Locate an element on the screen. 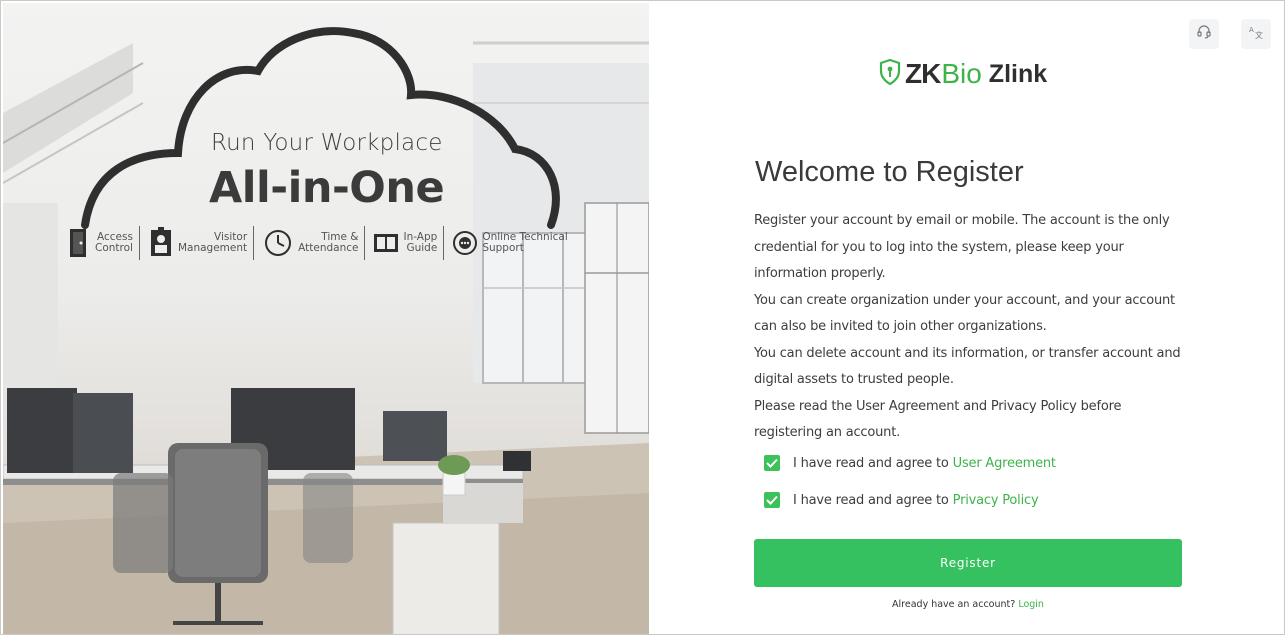 The image size is (1285, 635). book-icon is located at coordinates (386, 243).